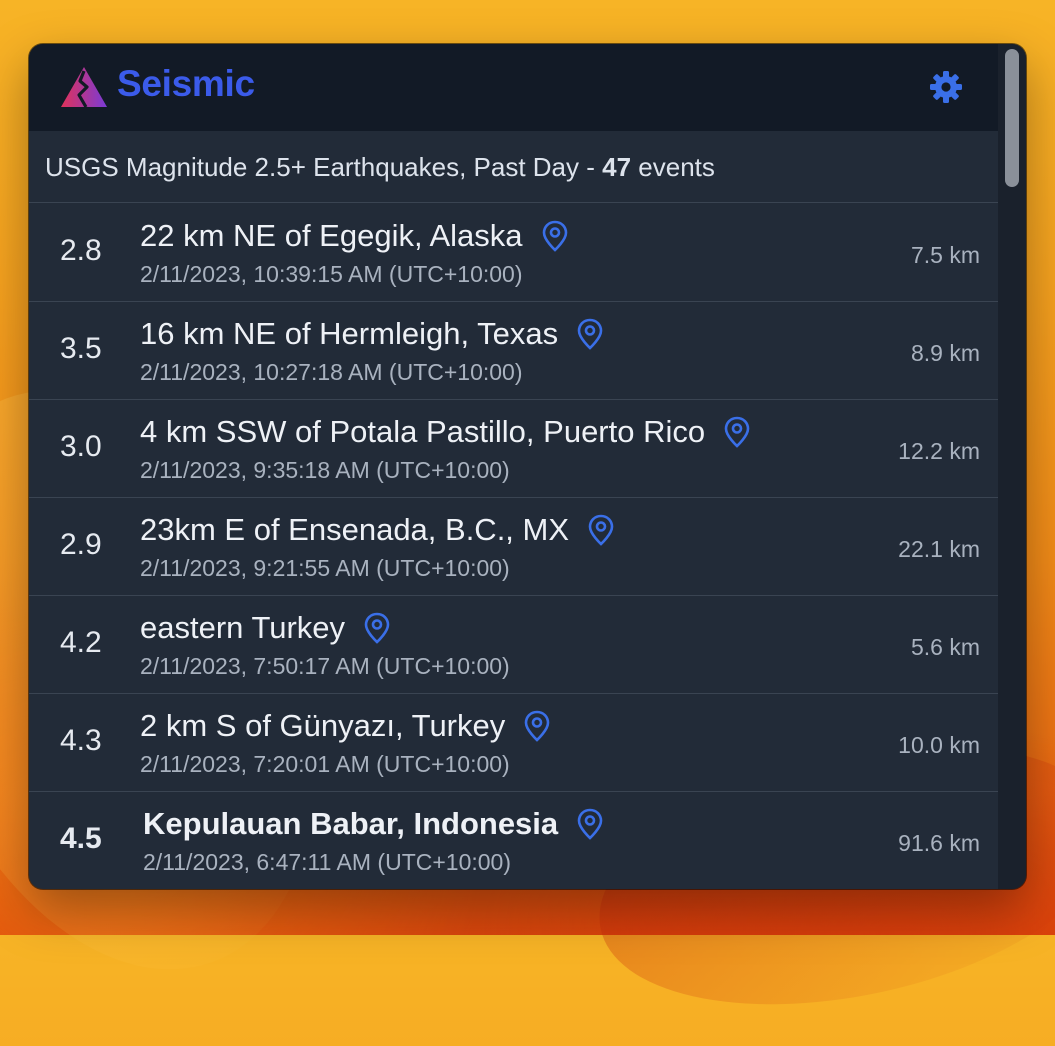 The width and height of the screenshot is (1055, 1046). I want to click on app-title: Seismic, so click(186, 83).